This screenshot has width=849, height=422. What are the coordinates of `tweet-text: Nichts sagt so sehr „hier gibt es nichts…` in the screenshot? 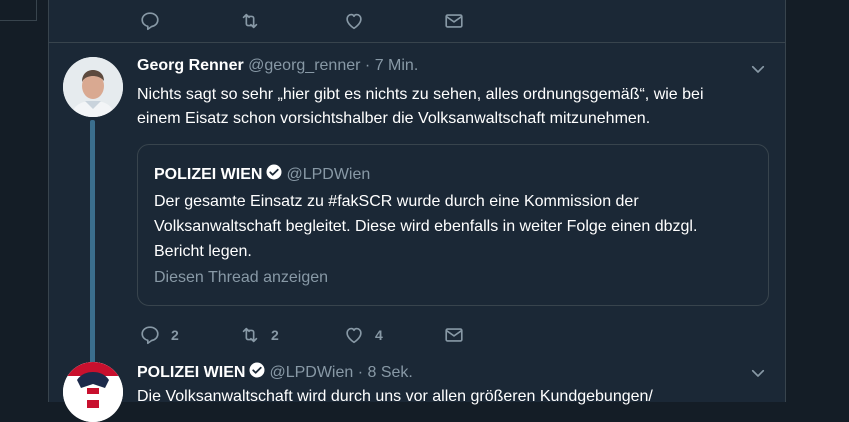 It's located at (452, 107).